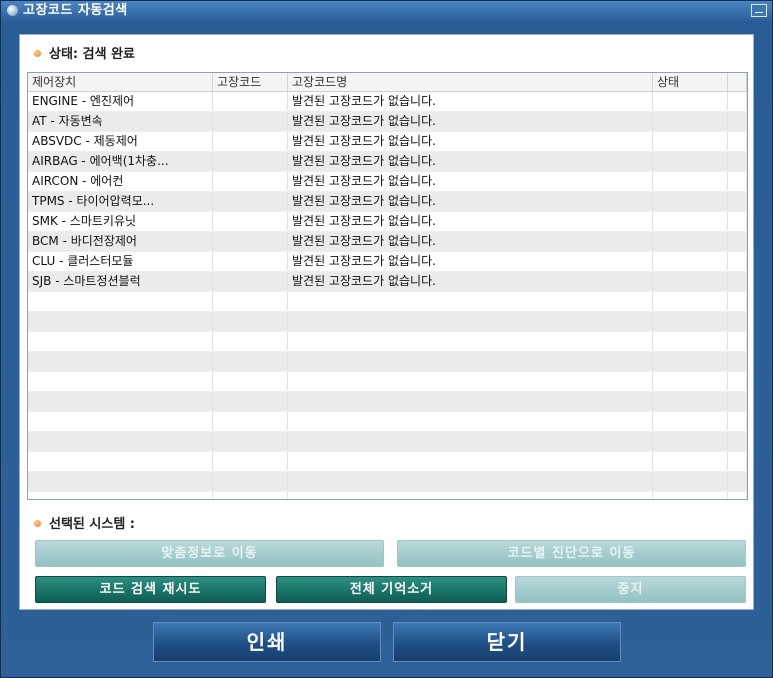 This screenshot has height=678, width=773. What do you see at coordinates (759, 10) in the screenshot?
I see `minimize-button` at bounding box center [759, 10].